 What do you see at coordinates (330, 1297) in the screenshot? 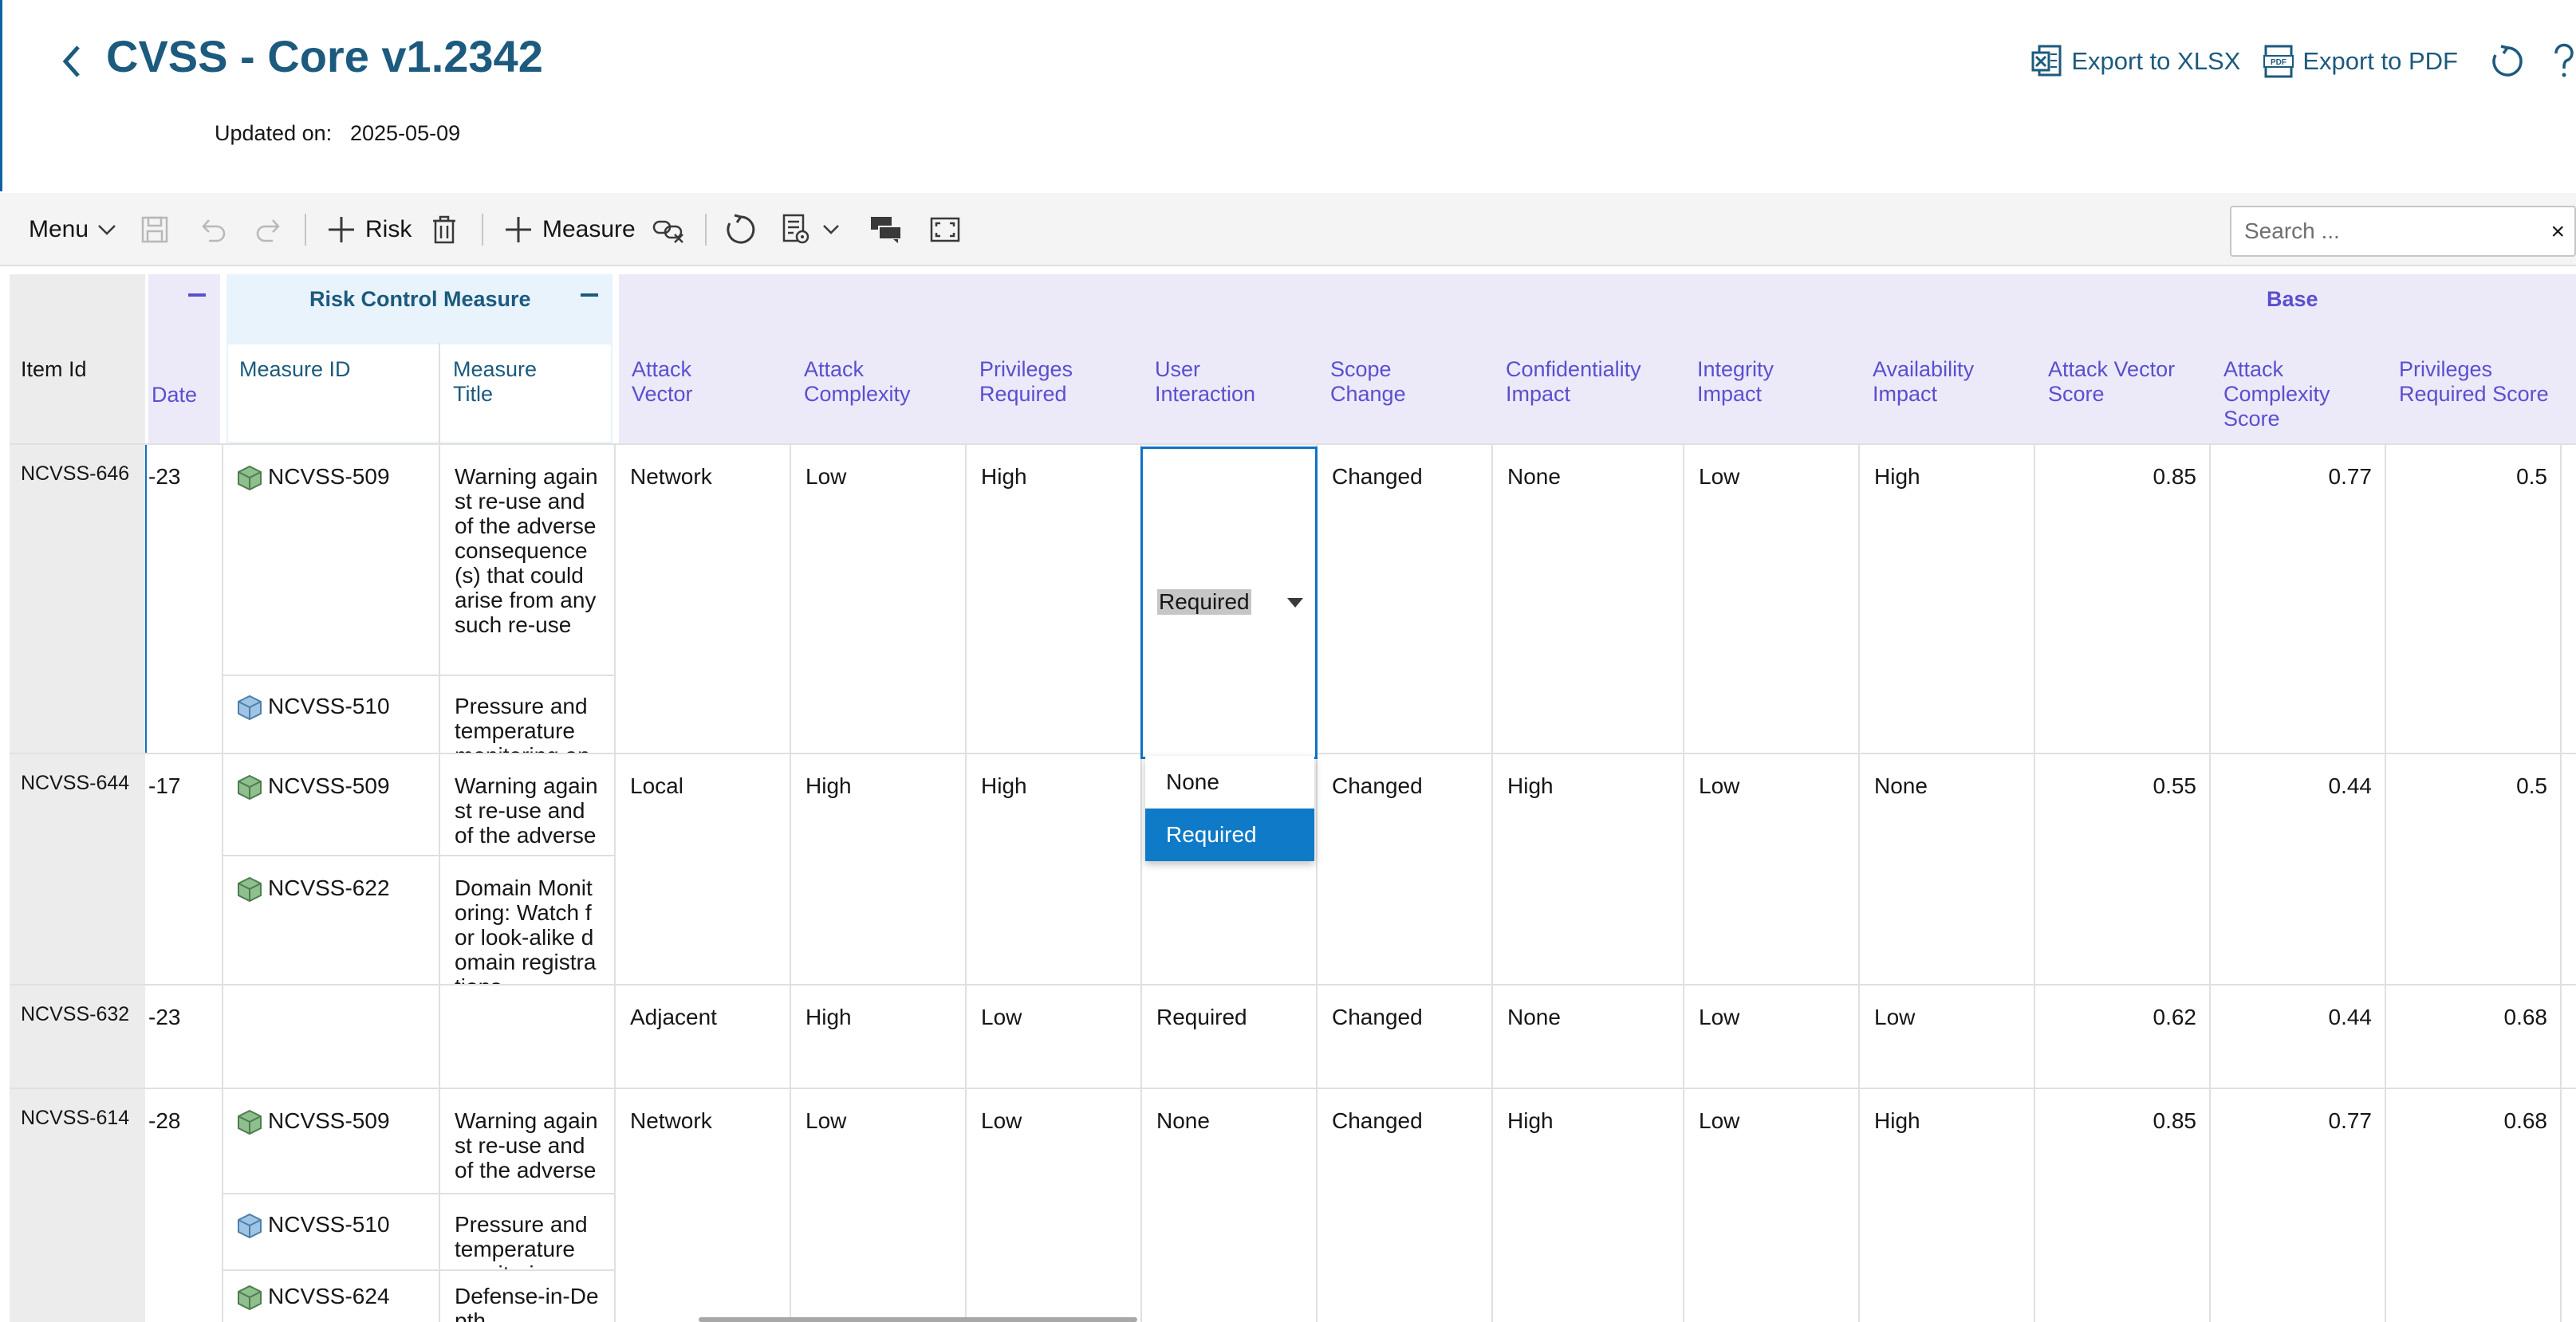
I see `measure-id-cell: NCVSS-624` at bounding box center [330, 1297].